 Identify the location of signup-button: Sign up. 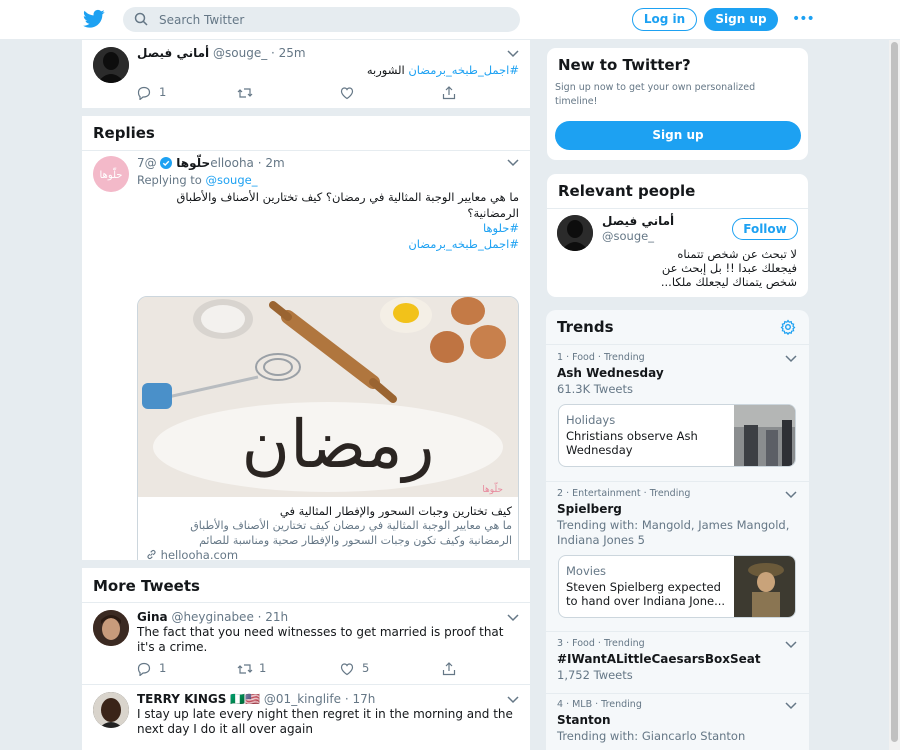
(741, 19).